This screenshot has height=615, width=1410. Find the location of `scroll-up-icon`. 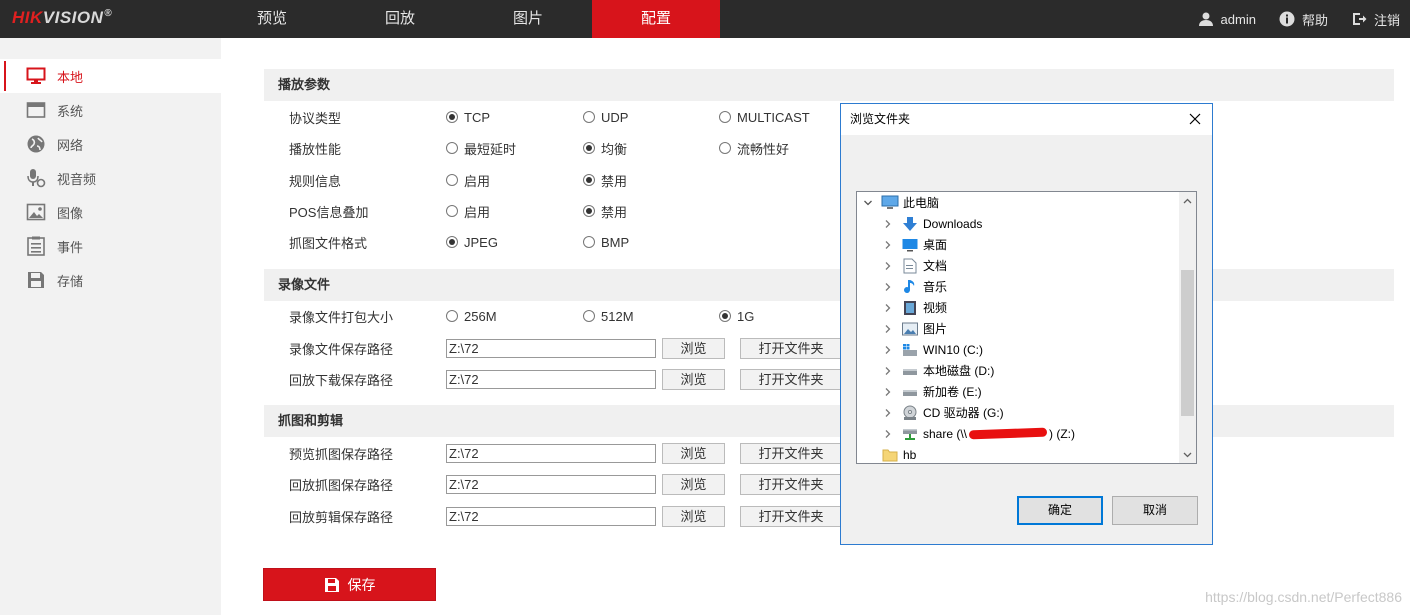

scroll-up-icon is located at coordinates (1187, 200).